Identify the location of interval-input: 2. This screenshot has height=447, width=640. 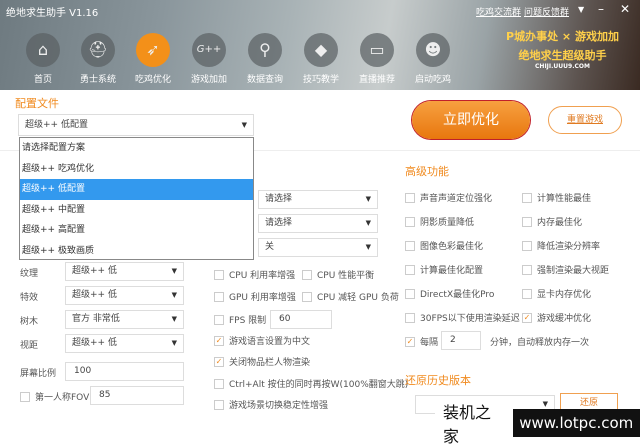
(461, 340).